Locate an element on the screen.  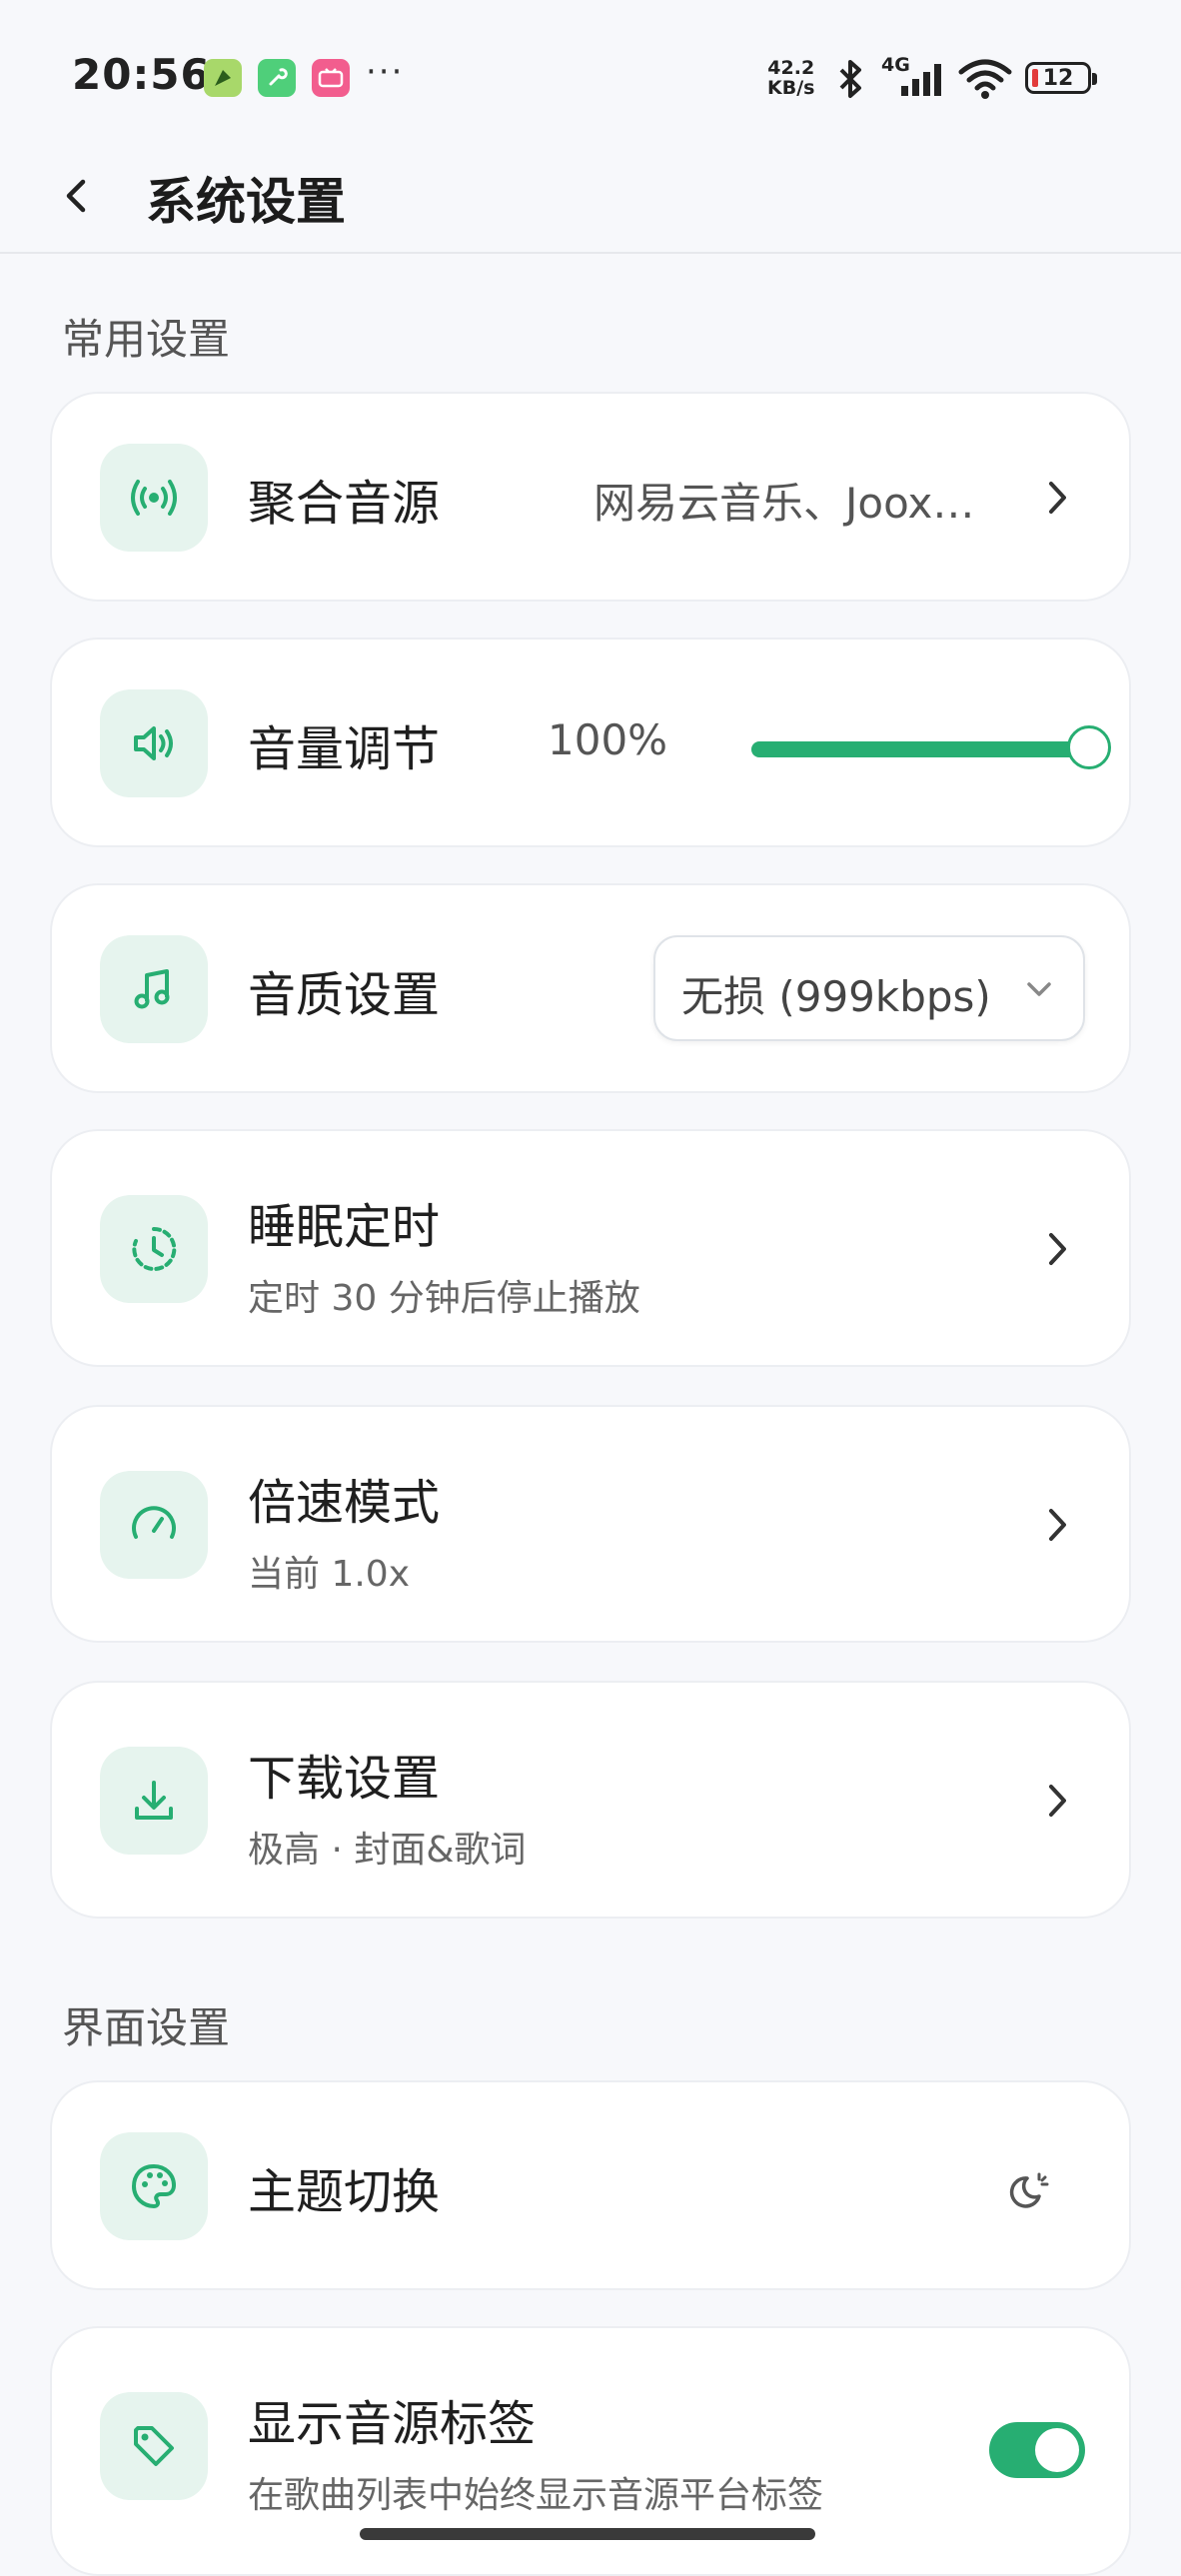
bilibili-app-icon is located at coordinates (331, 78).